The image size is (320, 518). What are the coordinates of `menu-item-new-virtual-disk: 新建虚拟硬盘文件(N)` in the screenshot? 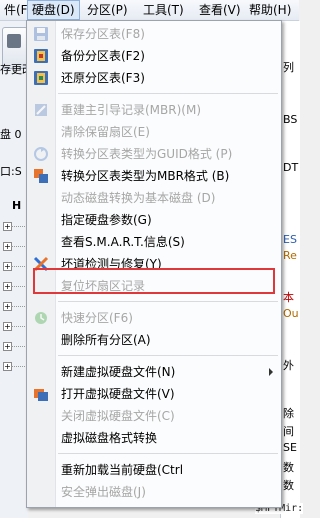 It's located at (154, 372).